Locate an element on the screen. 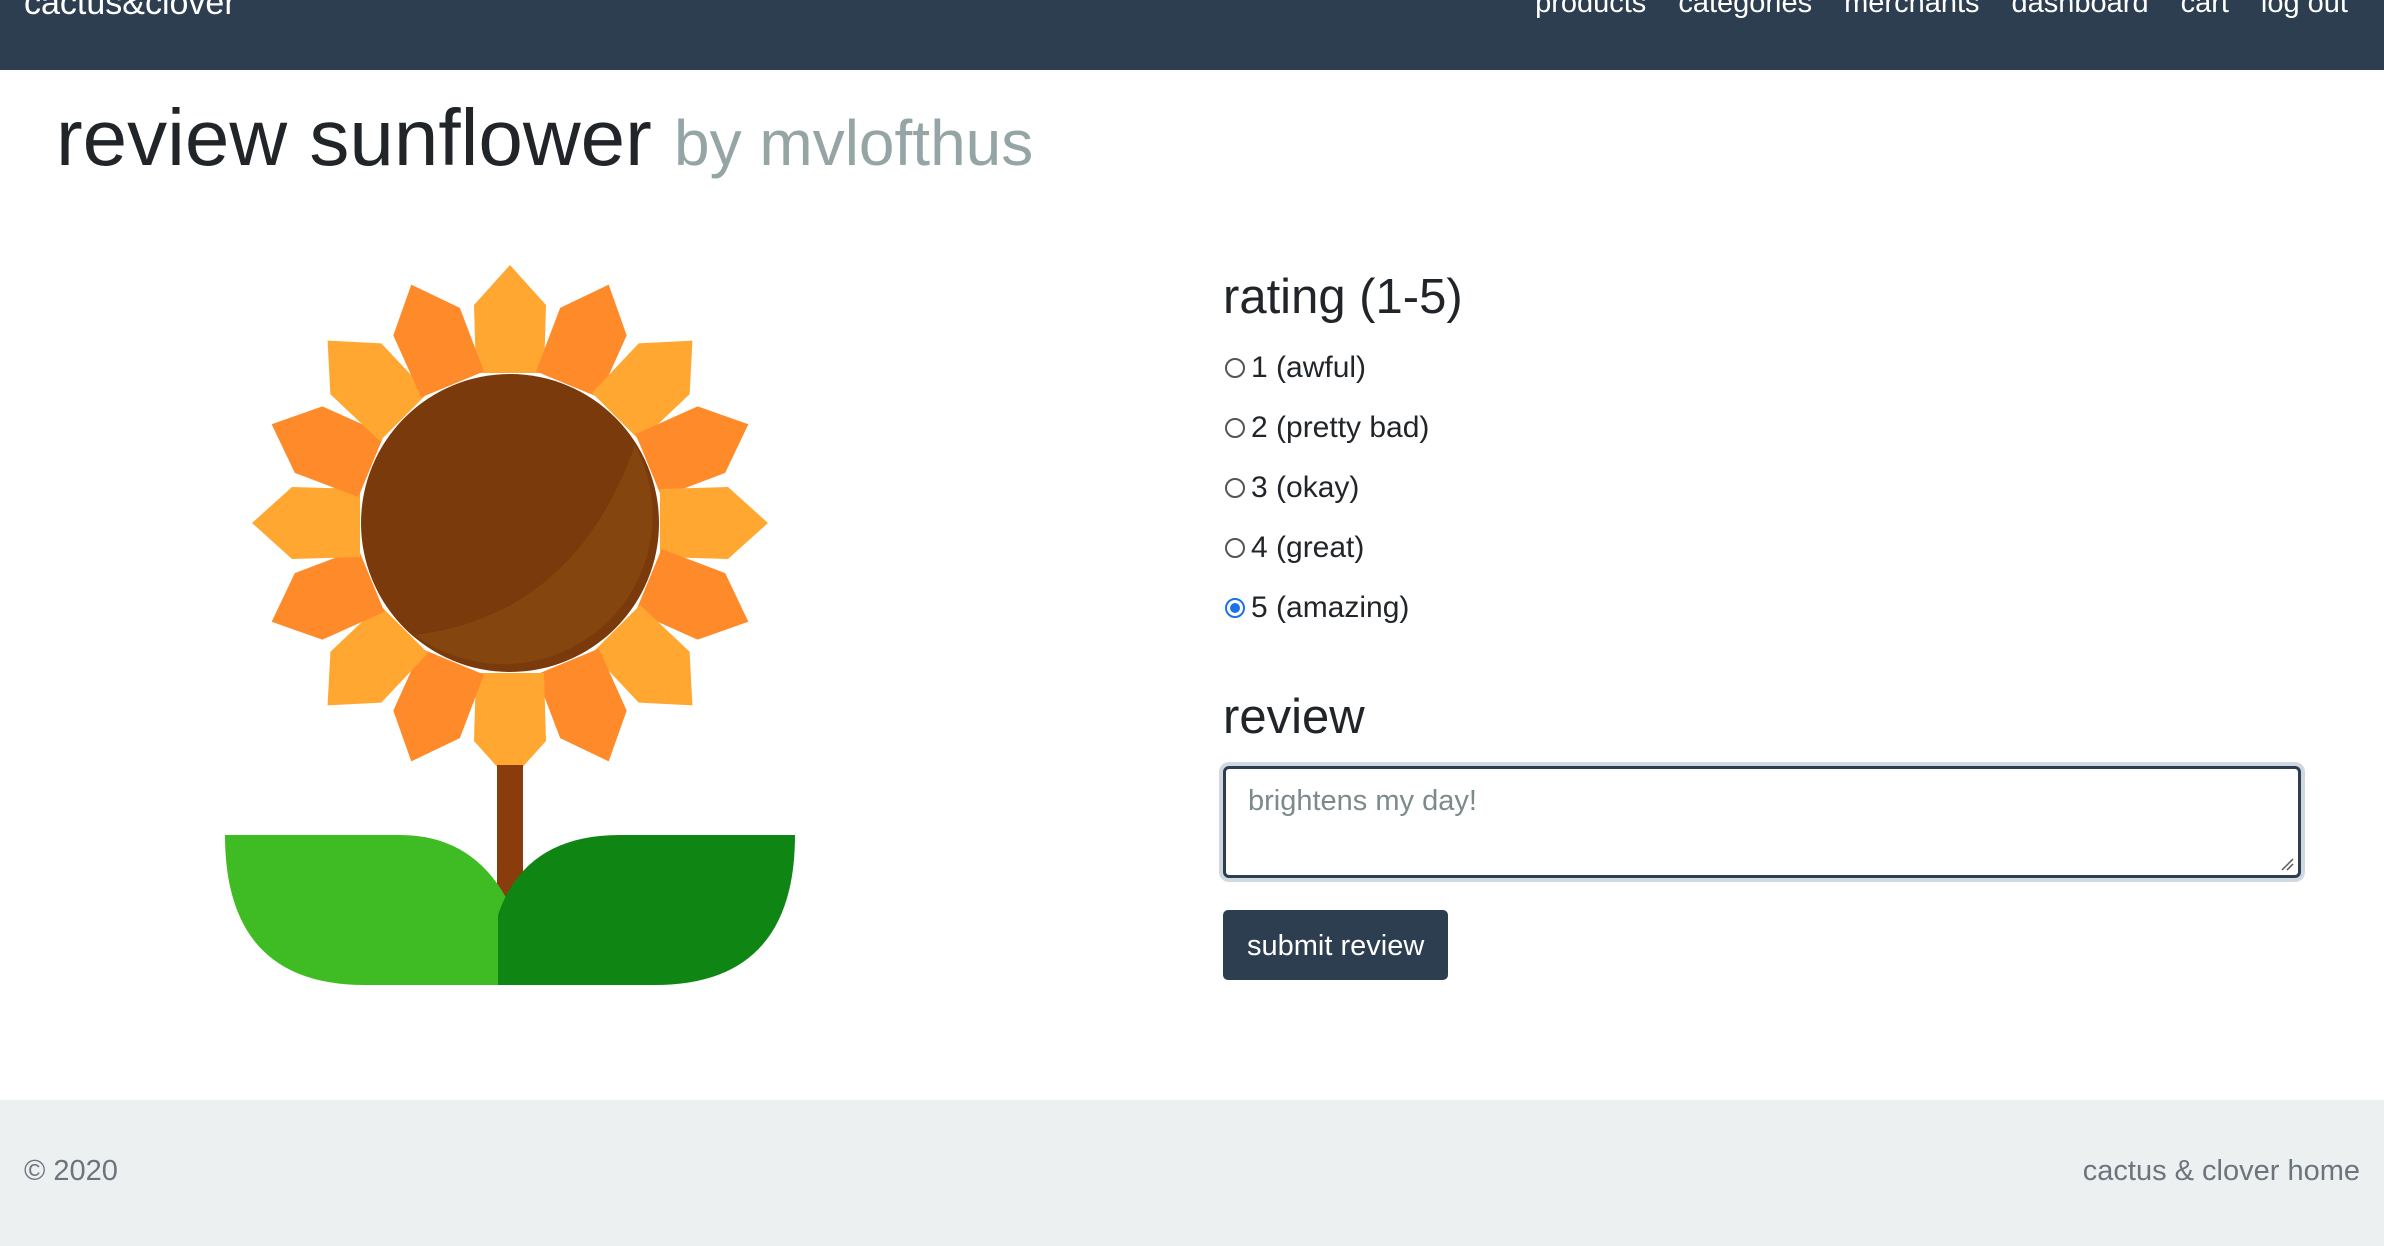 This screenshot has width=2384, height=1246. page-subtitle: by mvlofthus is located at coordinates (854, 143).